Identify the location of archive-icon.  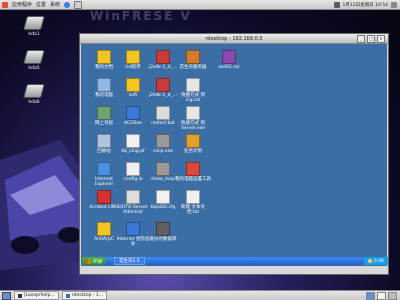
(229, 57).